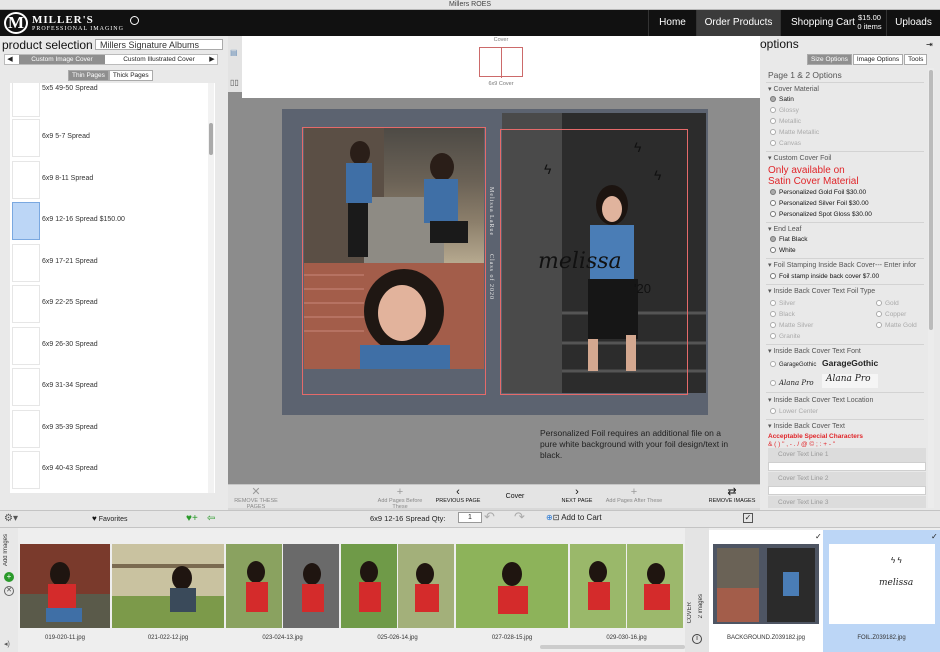 The width and height of the screenshot is (940, 652). What do you see at coordinates (847, 351) in the screenshot?
I see `text-font-heading: ▾ Inside Back Cover Text Font` at bounding box center [847, 351].